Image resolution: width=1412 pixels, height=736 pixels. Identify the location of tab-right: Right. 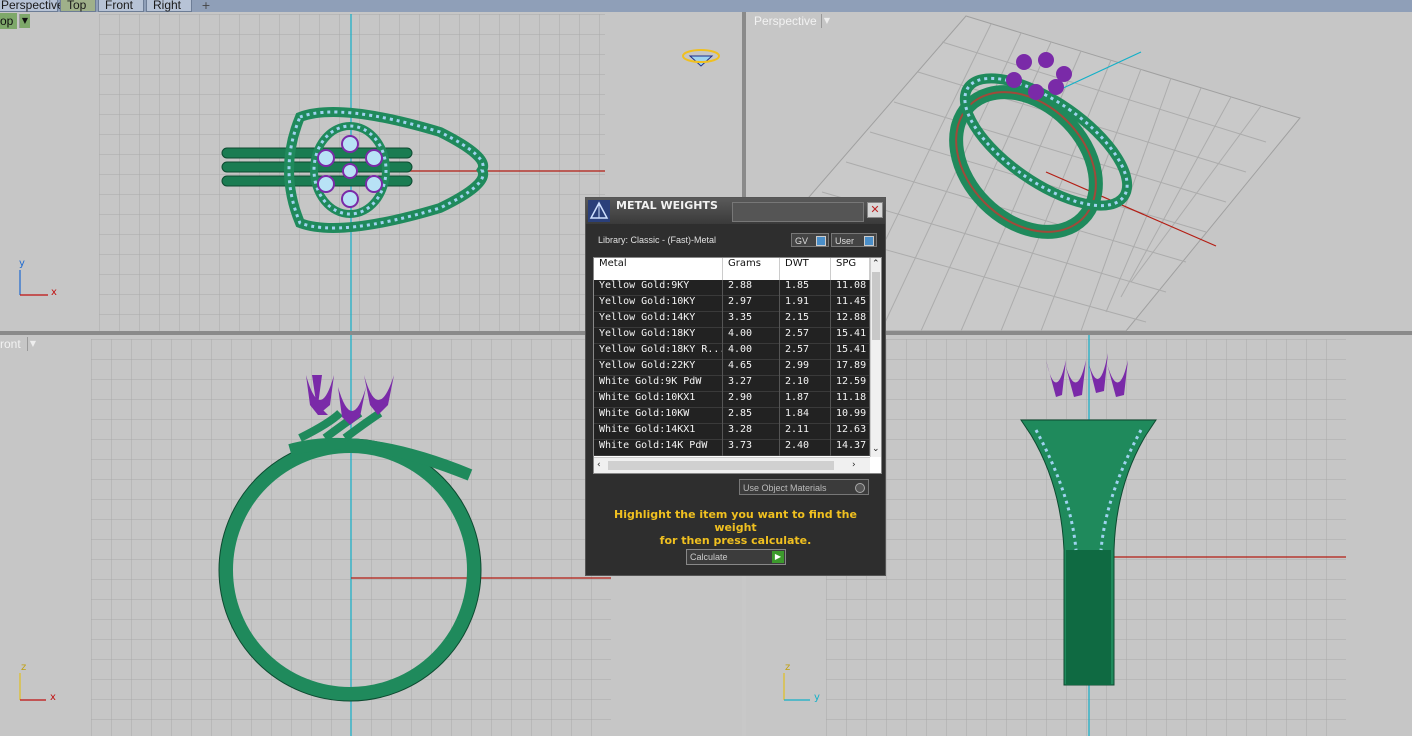
(169, 6).